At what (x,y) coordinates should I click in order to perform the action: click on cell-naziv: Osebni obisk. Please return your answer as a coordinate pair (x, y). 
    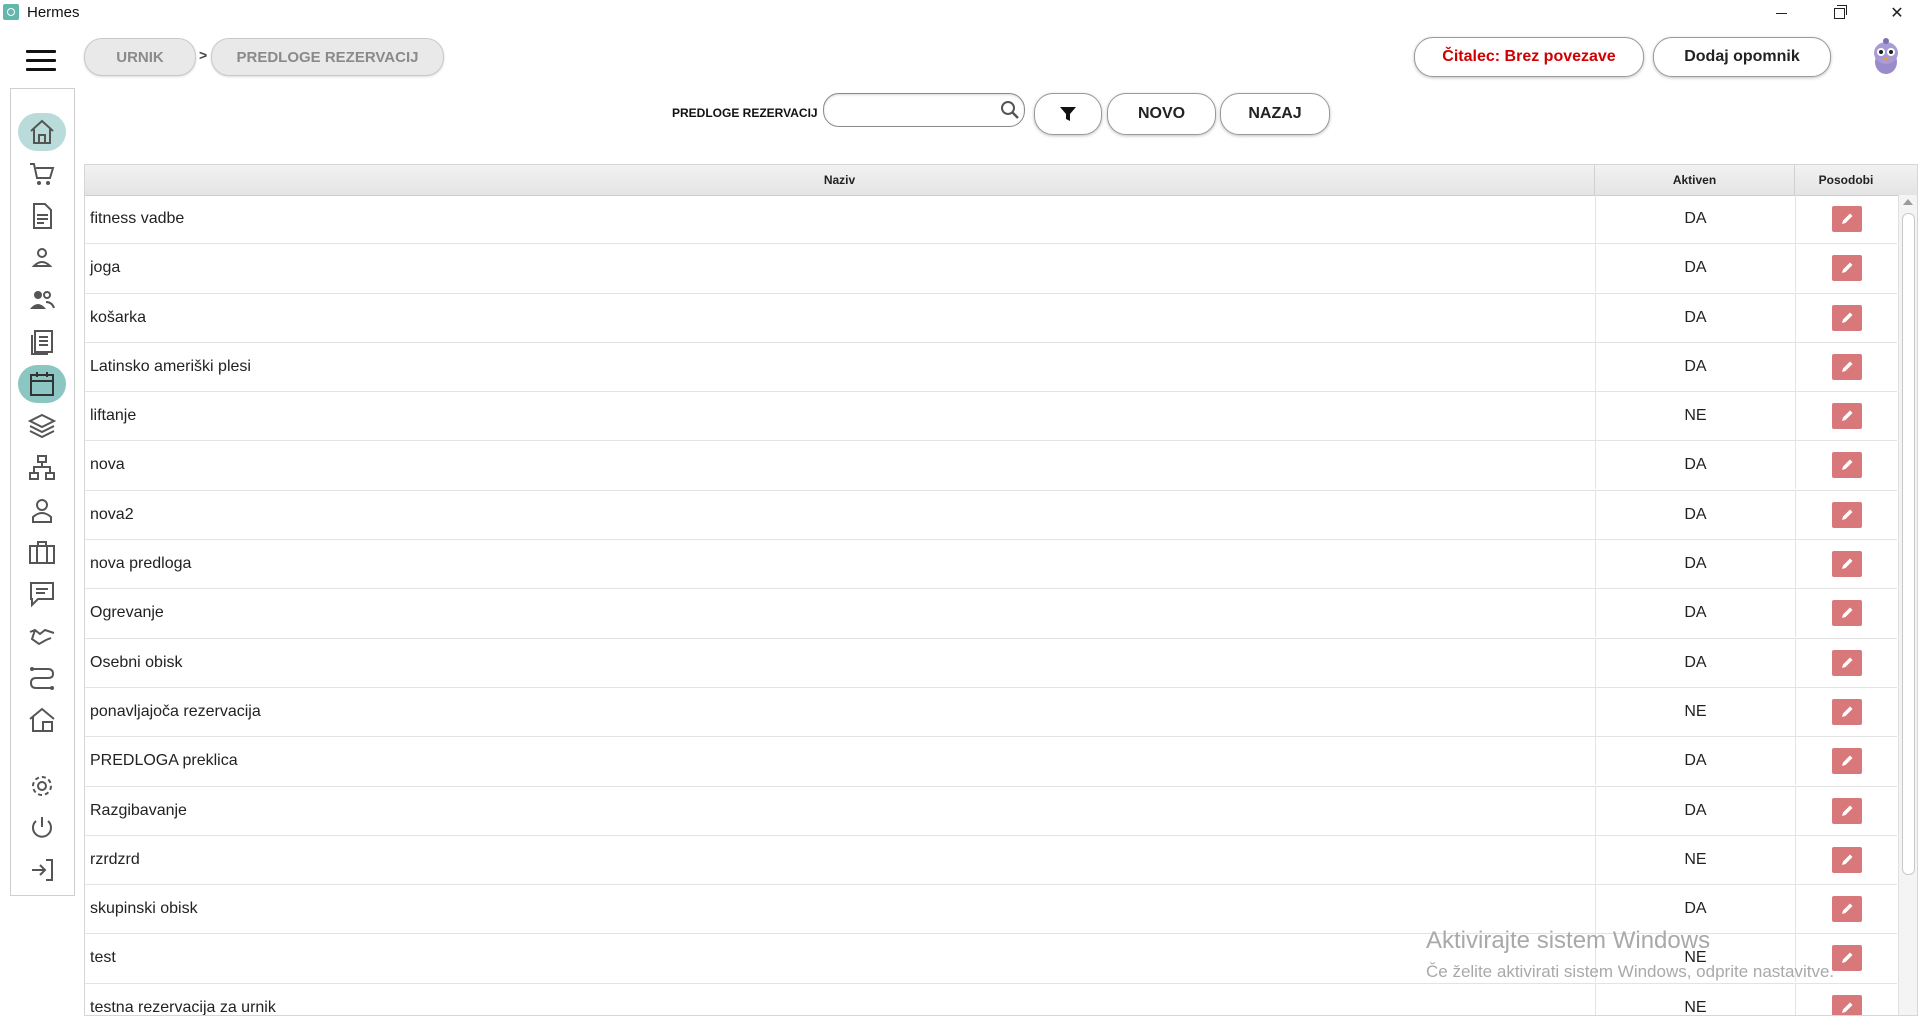
    Looking at the image, I should click on (136, 662).